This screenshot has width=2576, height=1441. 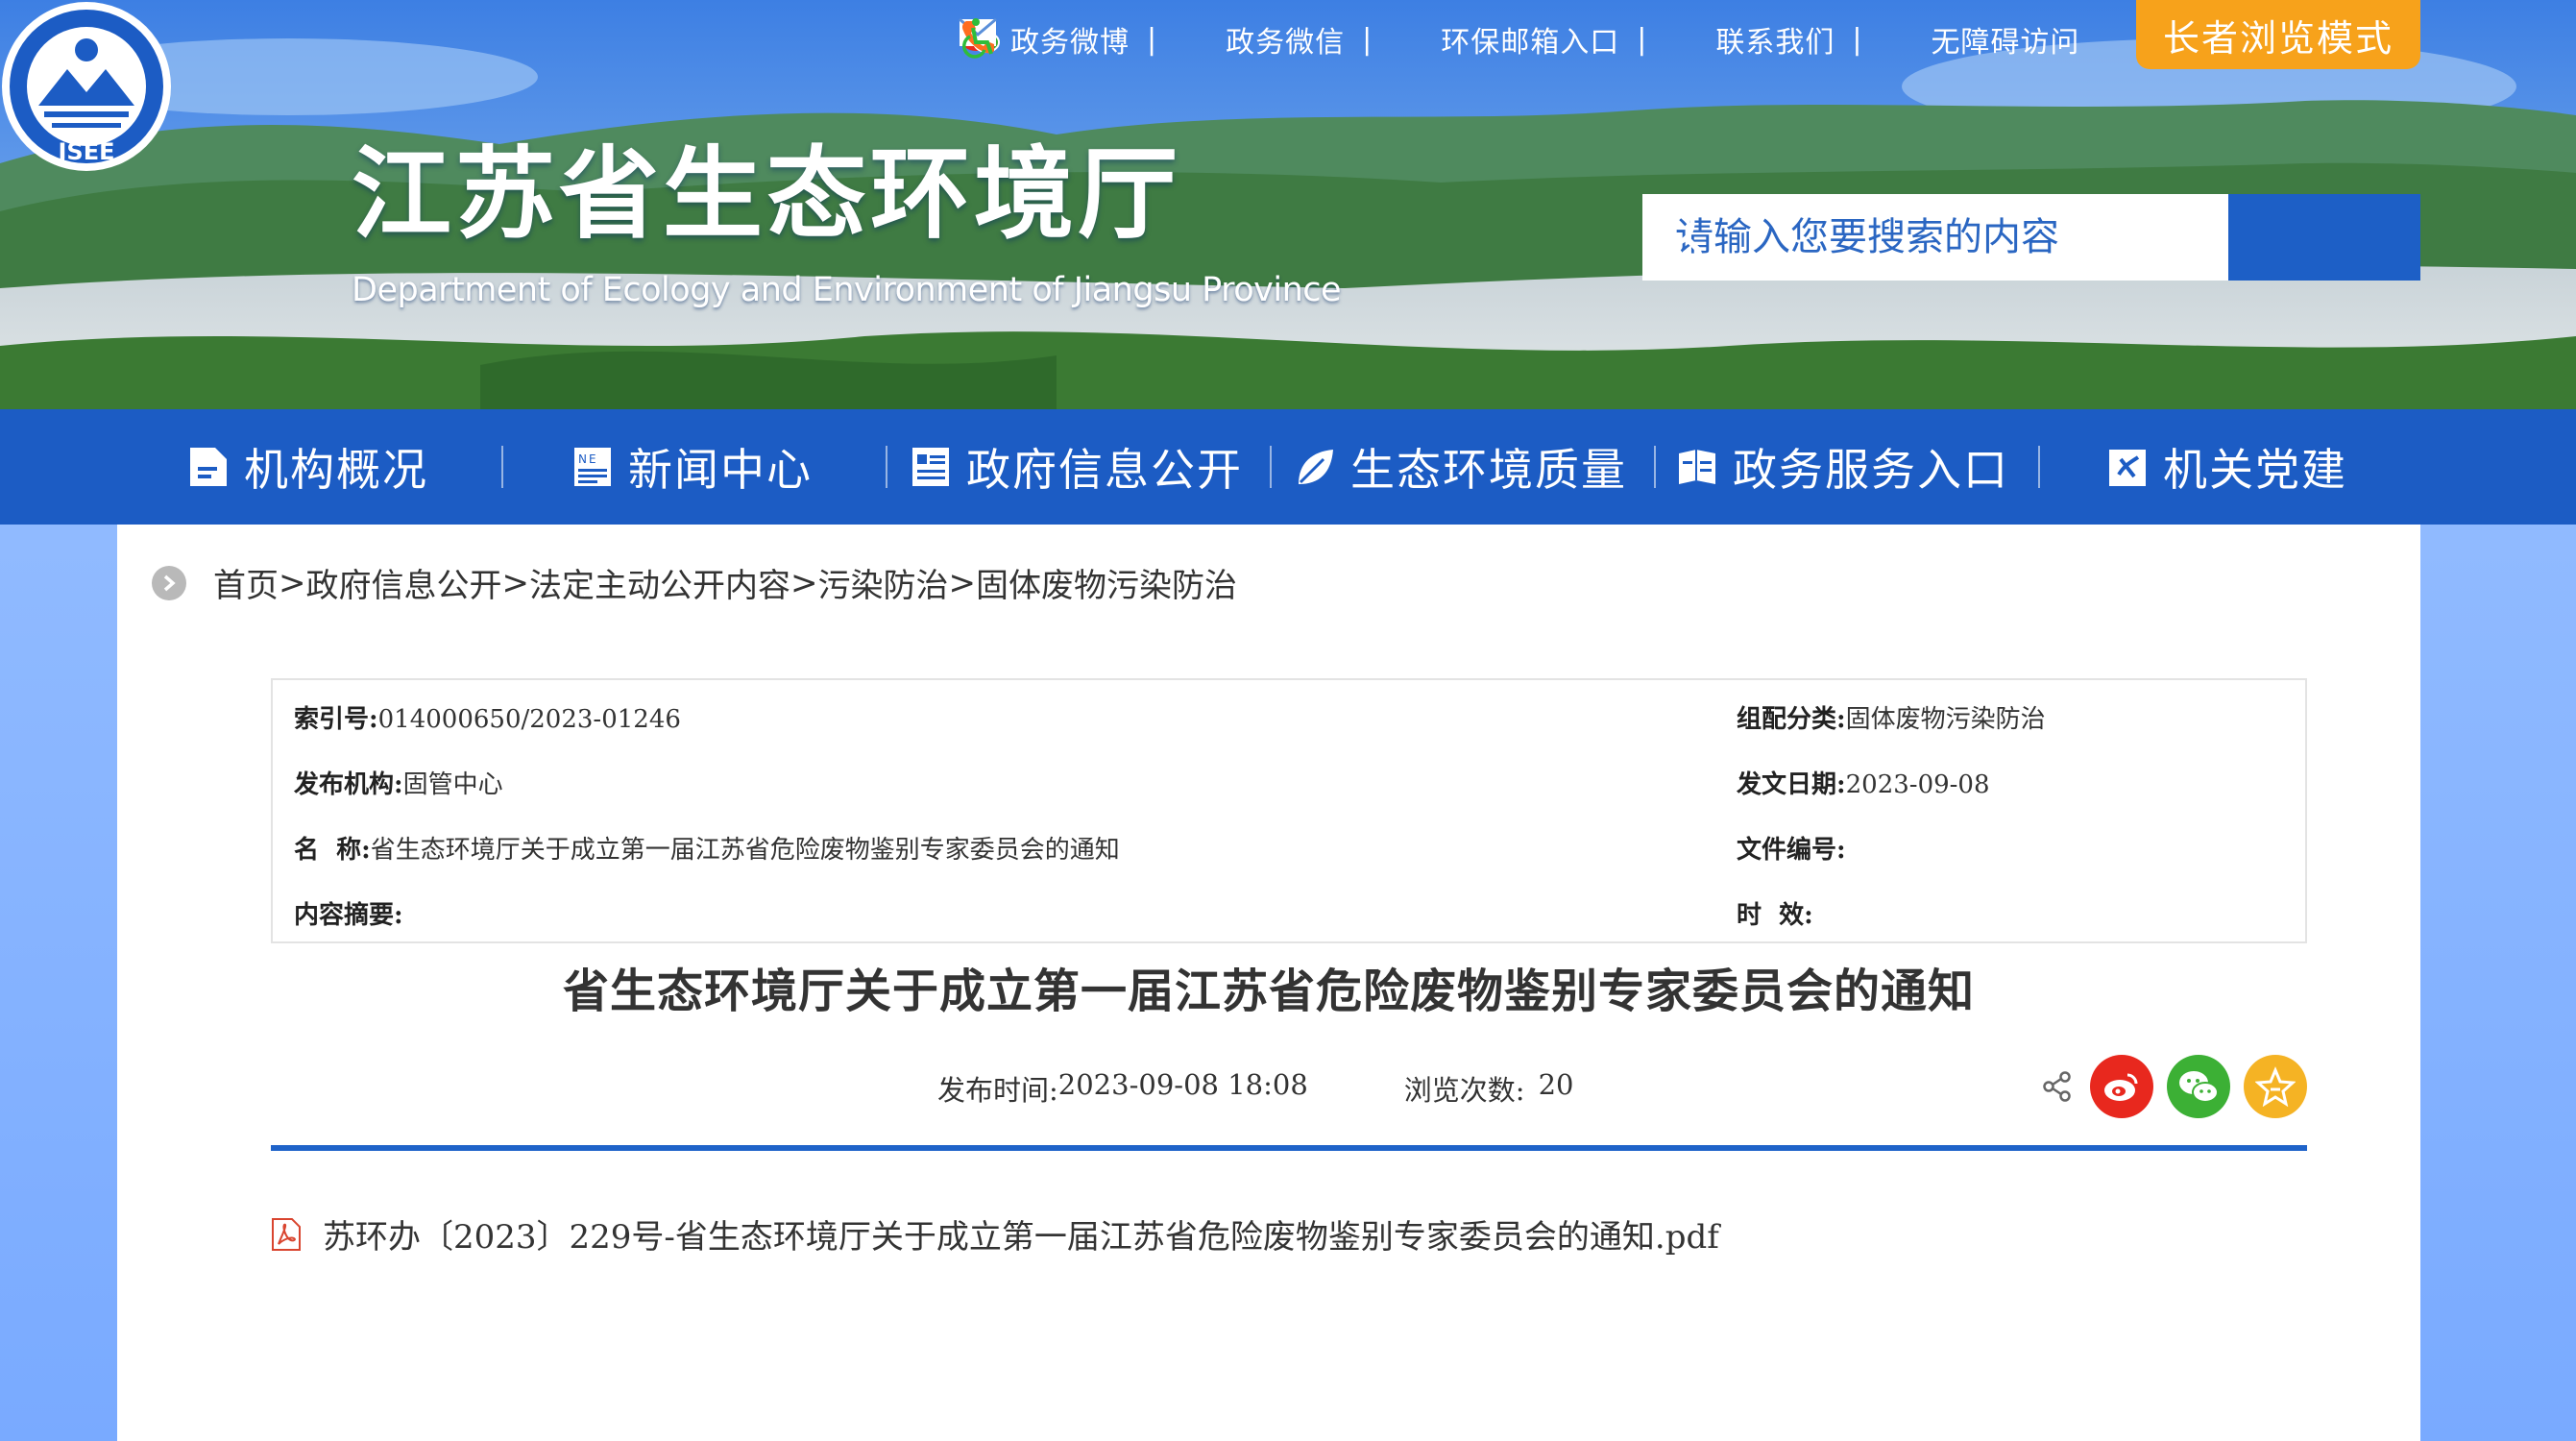 I want to click on top-link-accessibility: 无障碍访问, so click(x=1521, y=39).